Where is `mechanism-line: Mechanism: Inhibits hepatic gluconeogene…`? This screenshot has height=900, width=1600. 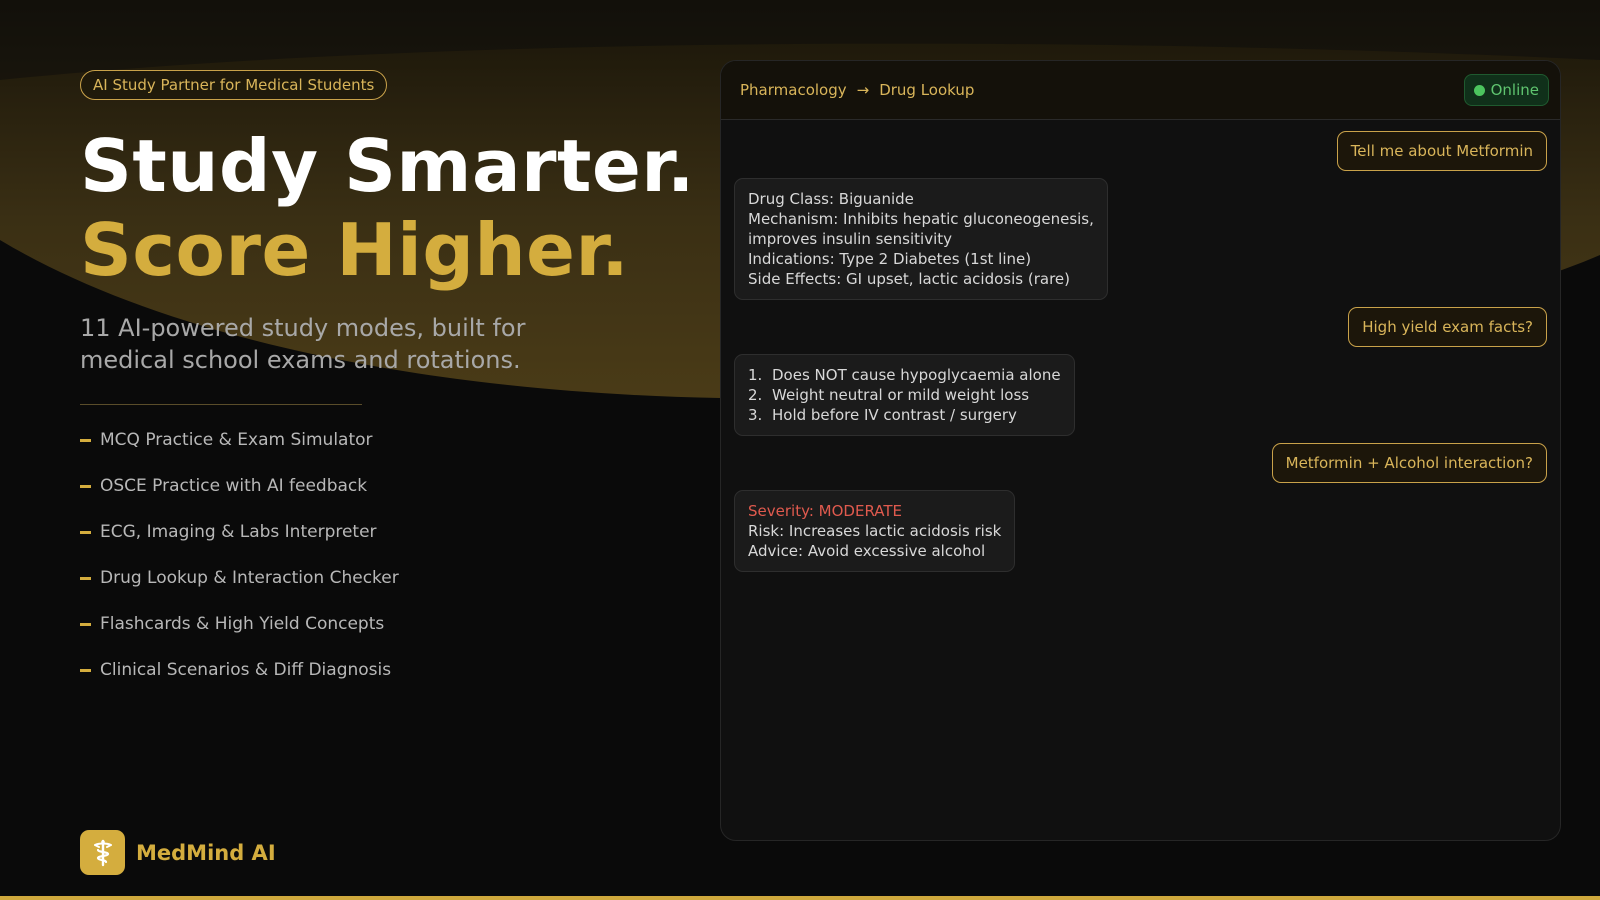 mechanism-line: Mechanism: Inhibits hepatic gluconeogene… is located at coordinates (921, 219).